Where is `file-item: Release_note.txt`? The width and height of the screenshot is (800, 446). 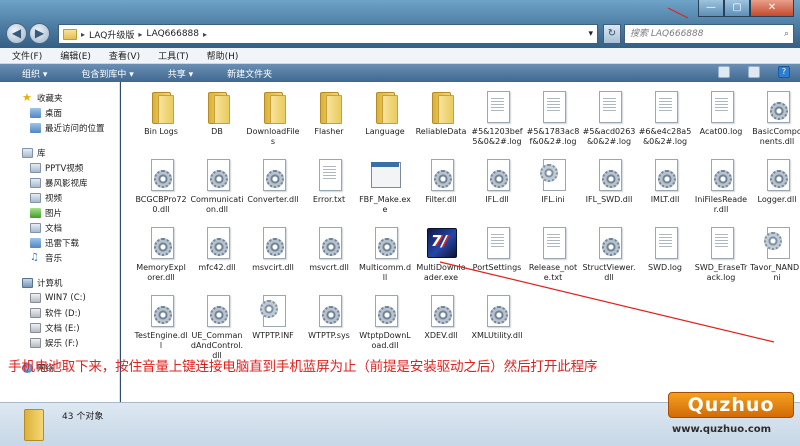 file-item: Release_note.txt is located at coordinates (553, 260).